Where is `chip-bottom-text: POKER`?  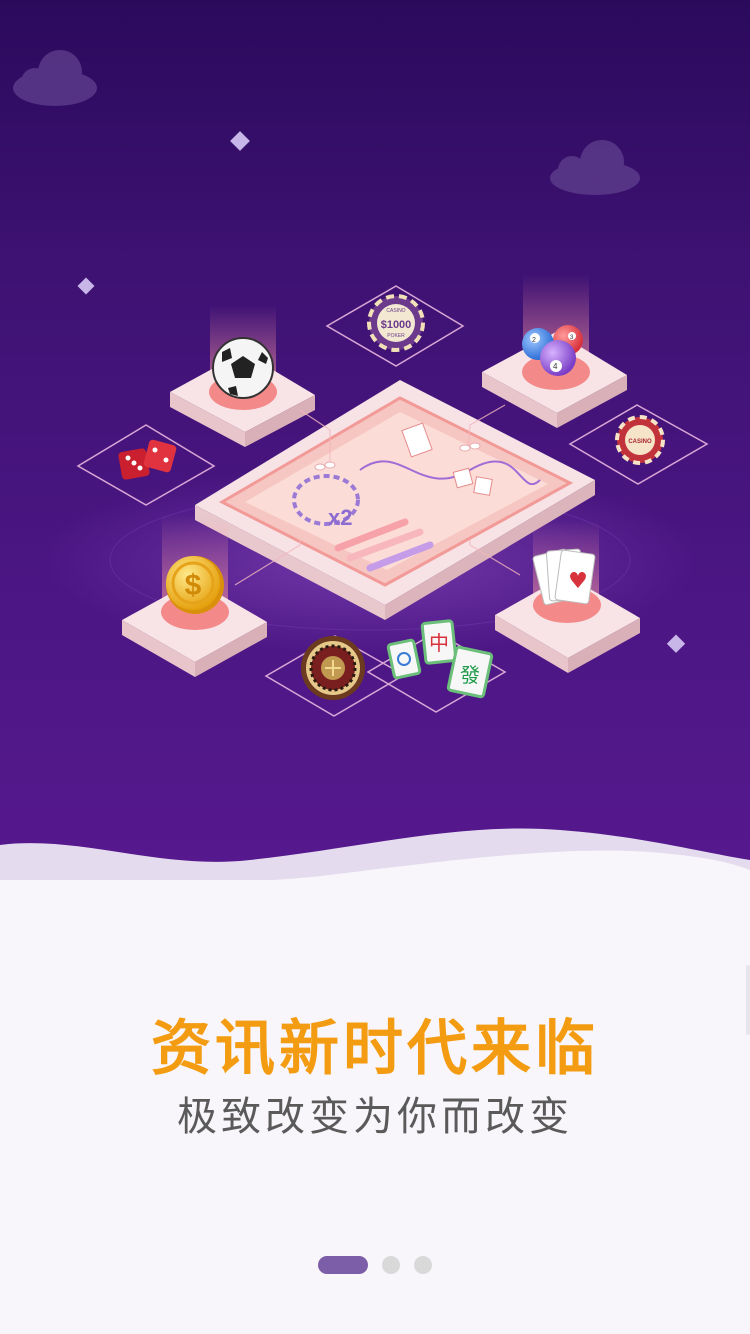 chip-bottom-text: POKER is located at coordinates (396, 336).